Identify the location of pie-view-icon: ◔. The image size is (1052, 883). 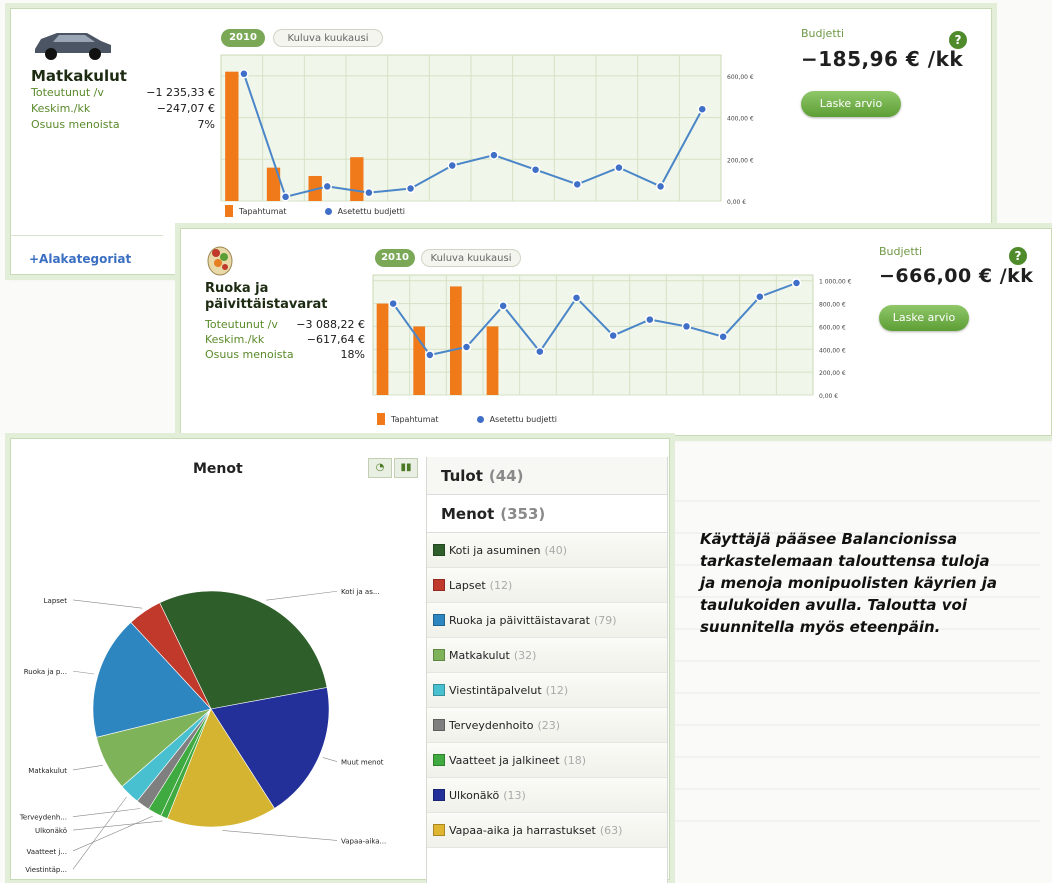
(380, 468).